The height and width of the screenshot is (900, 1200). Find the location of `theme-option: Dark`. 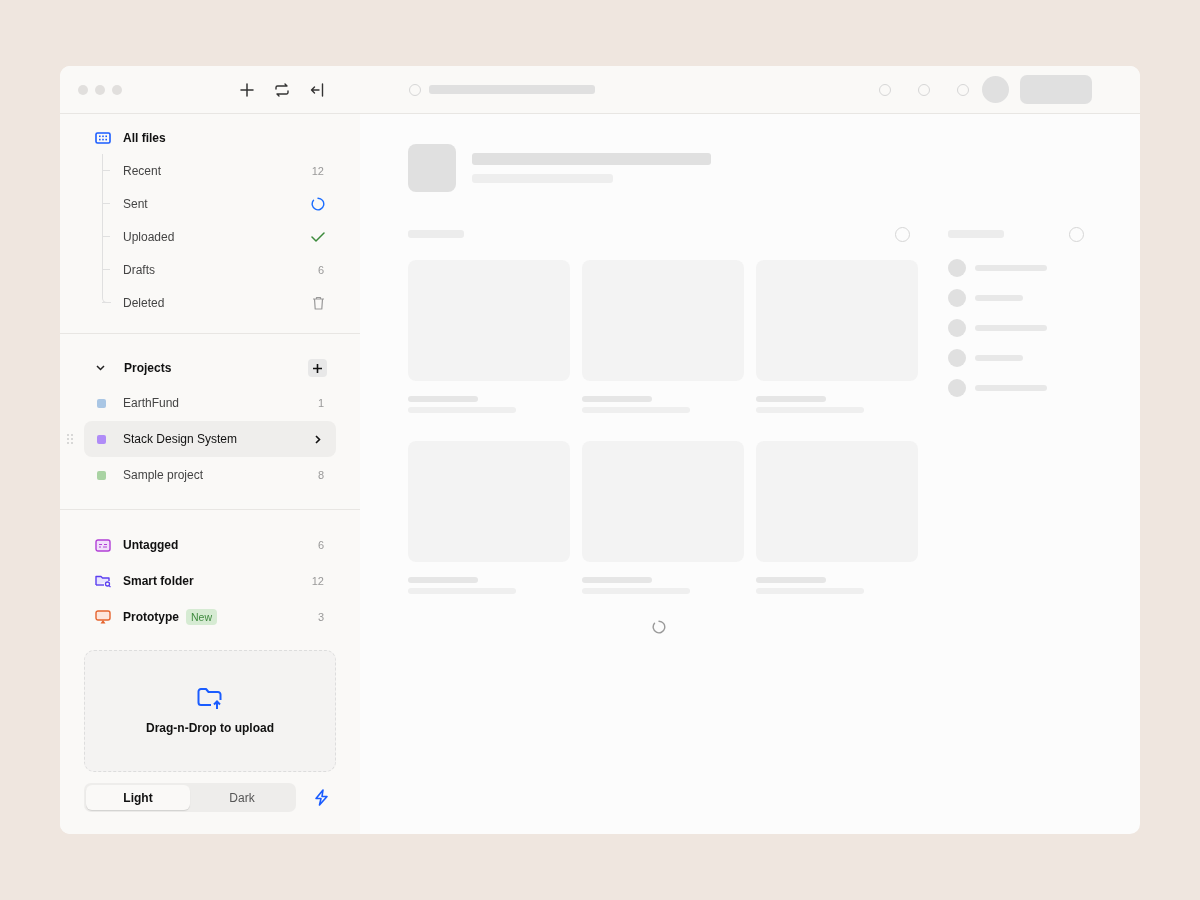

theme-option: Dark is located at coordinates (242, 797).